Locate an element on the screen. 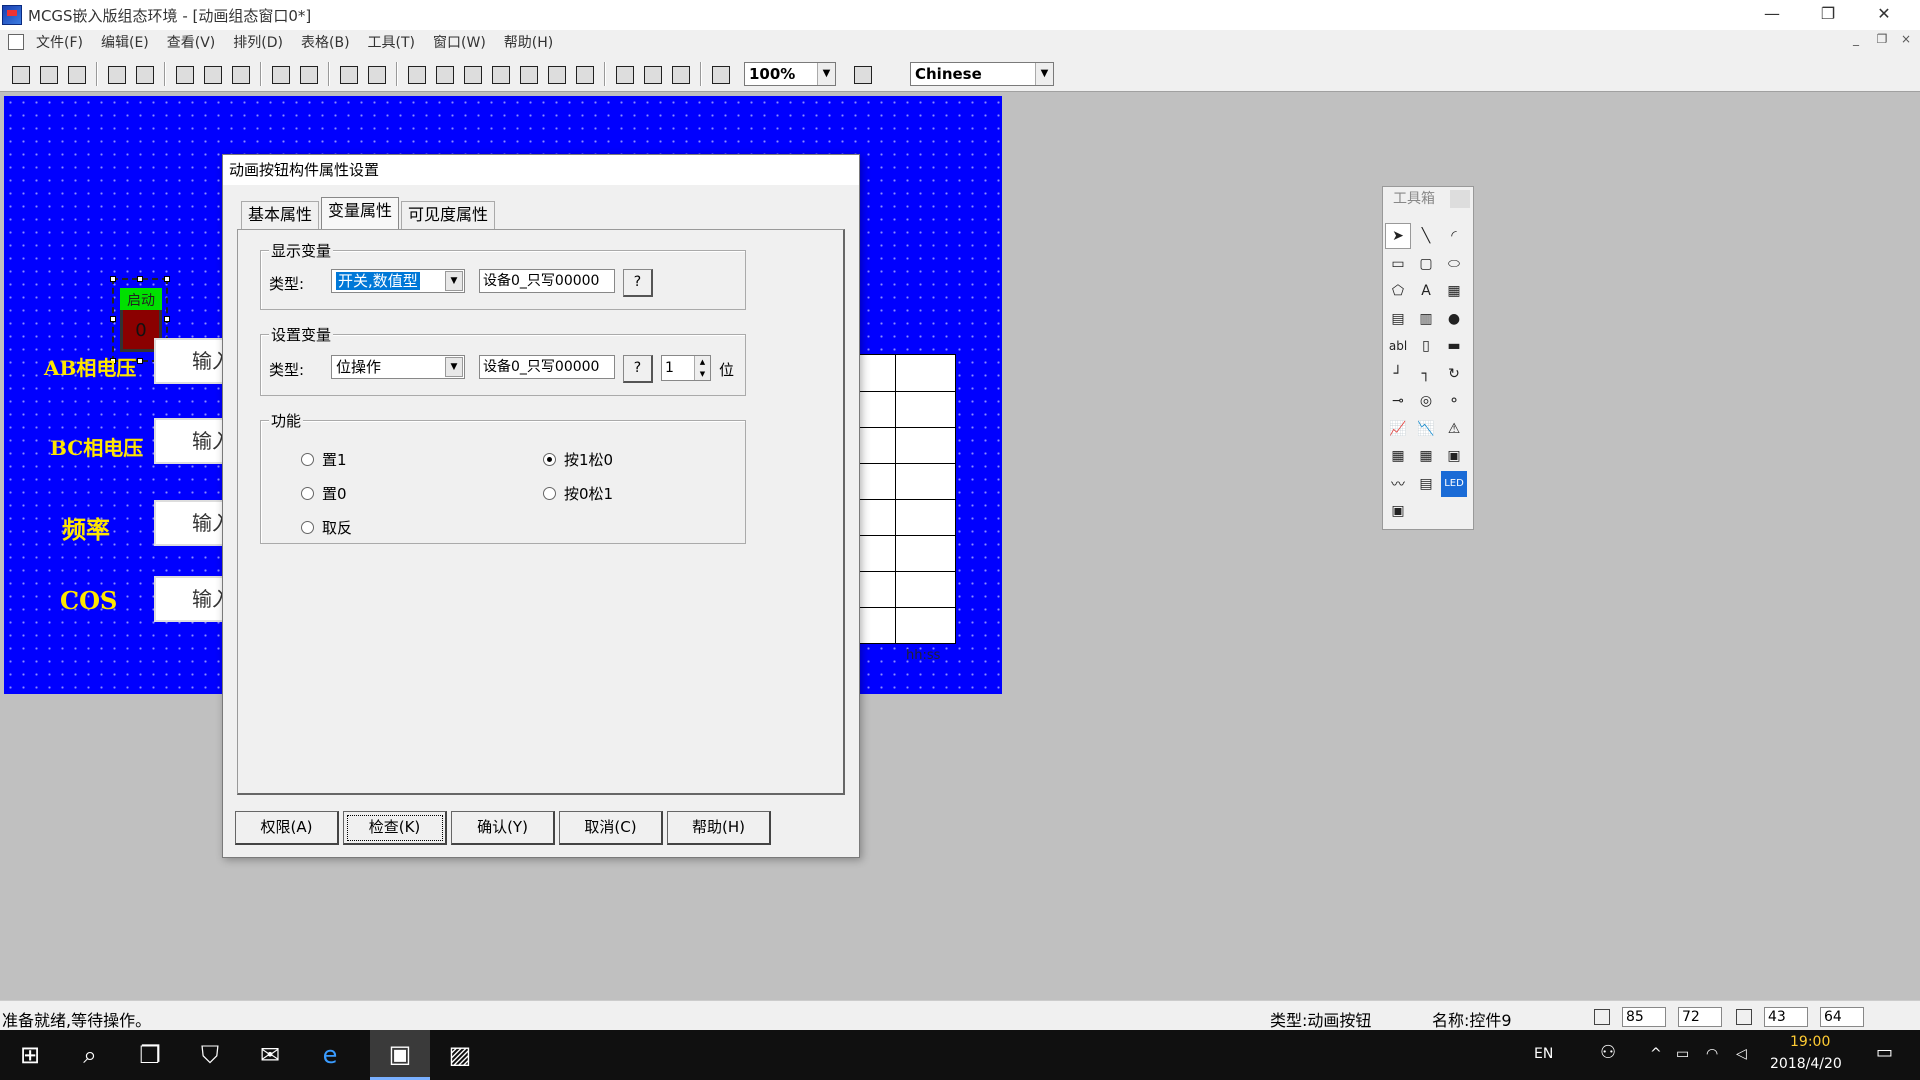  menu-window: 窗口(W) is located at coordinates (459, 42).